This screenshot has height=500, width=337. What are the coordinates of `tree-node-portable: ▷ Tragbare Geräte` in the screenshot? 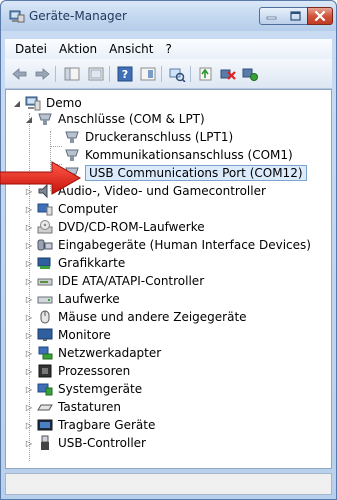 It's located at (89, 425).